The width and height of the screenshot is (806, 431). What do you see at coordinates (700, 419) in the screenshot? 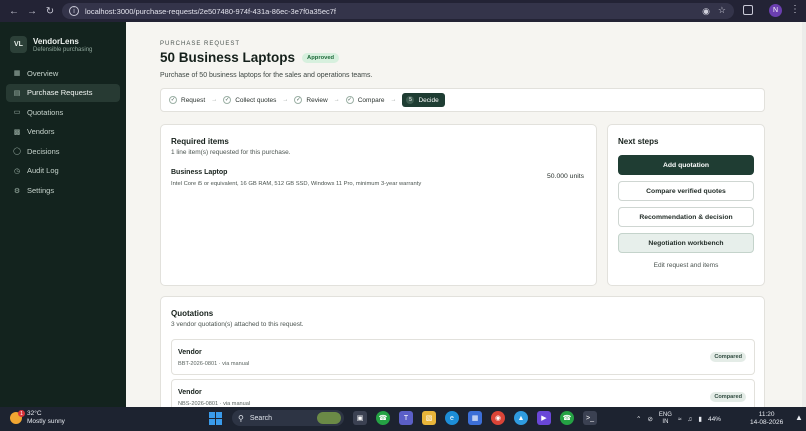
I see `battery-icon: ▮` at bounding box center [700, 419].